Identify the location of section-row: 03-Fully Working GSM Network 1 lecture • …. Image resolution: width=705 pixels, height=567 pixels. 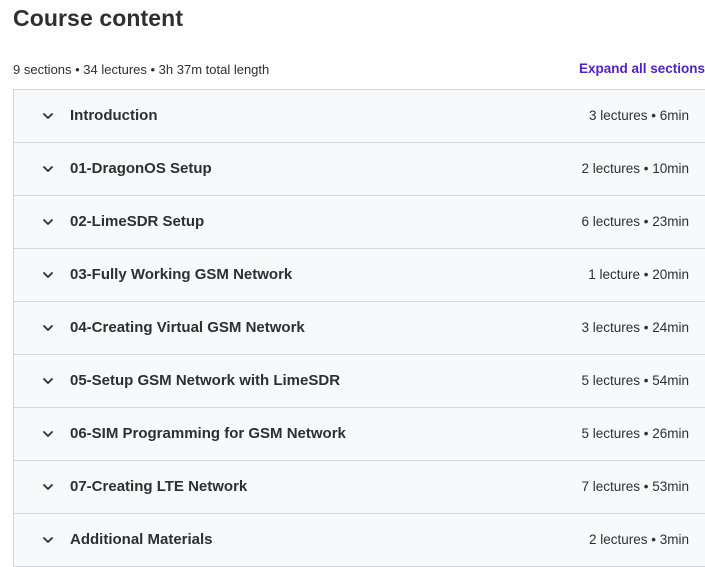
(359, 275).